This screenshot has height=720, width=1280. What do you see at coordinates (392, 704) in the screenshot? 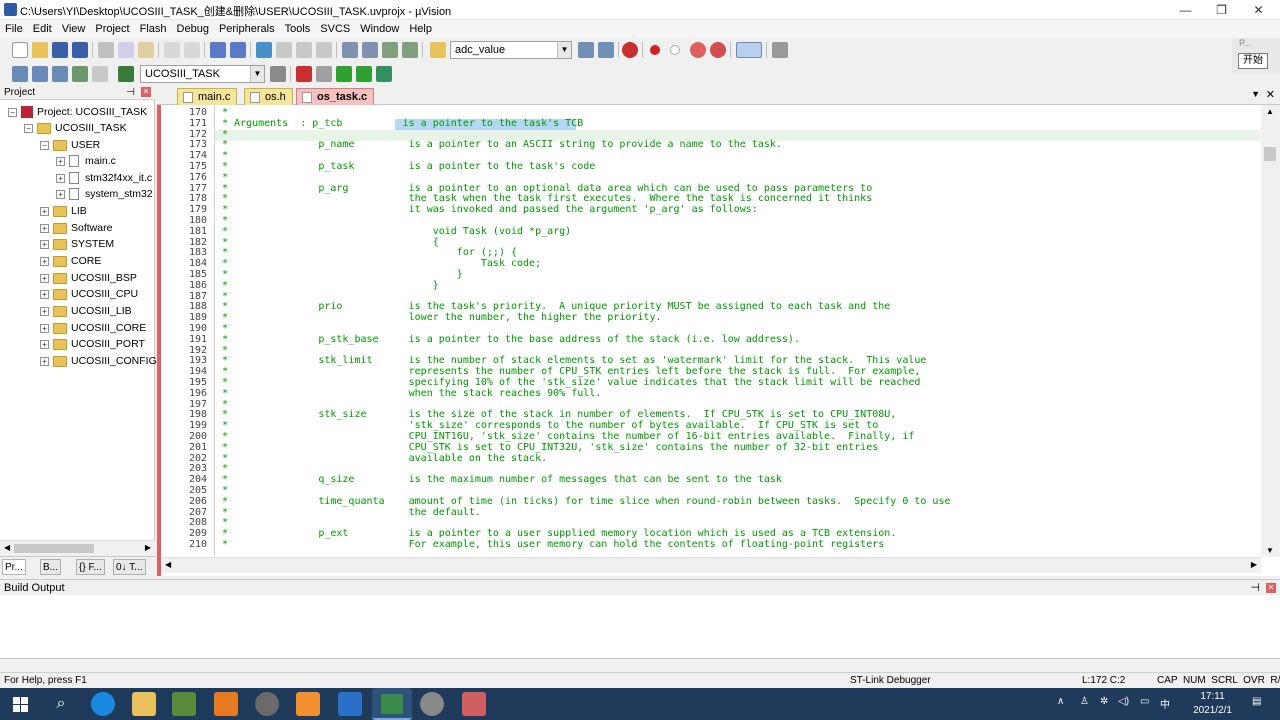
I see `taskbar-item-active` at bounding box center [392, 704].